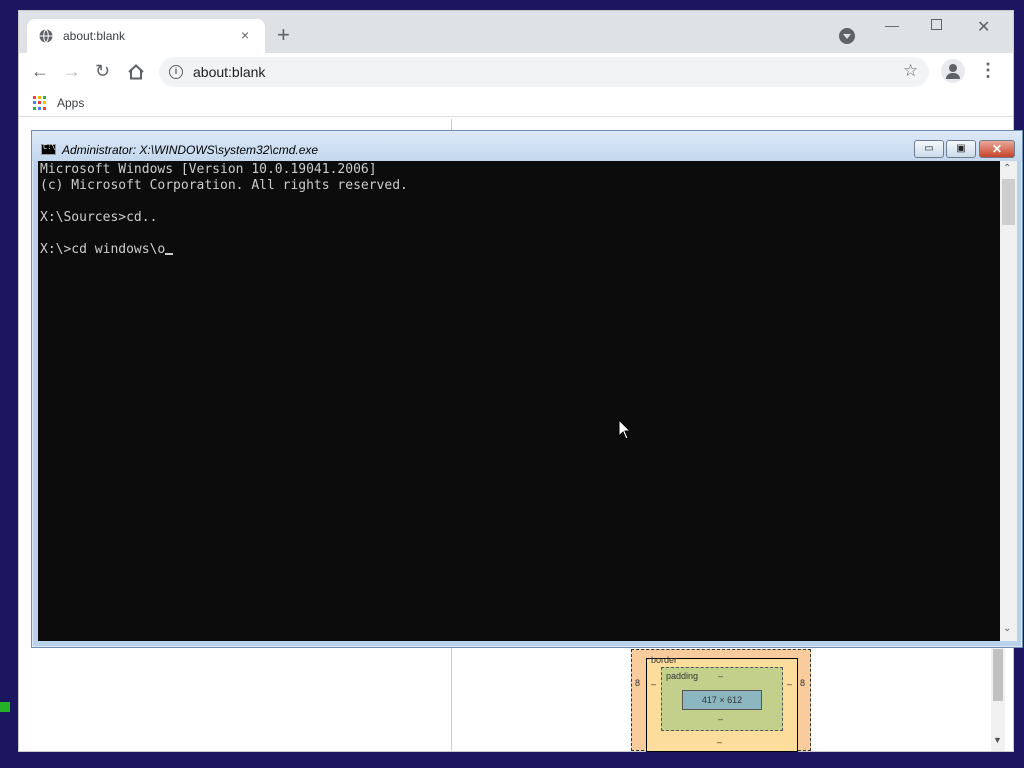 Image resolution: width=1024 pixels, height=768 pixels. What do you see at coordinates (5, 707) in the screenshot?
I see `green-marker` at bounding box center [5, 707].